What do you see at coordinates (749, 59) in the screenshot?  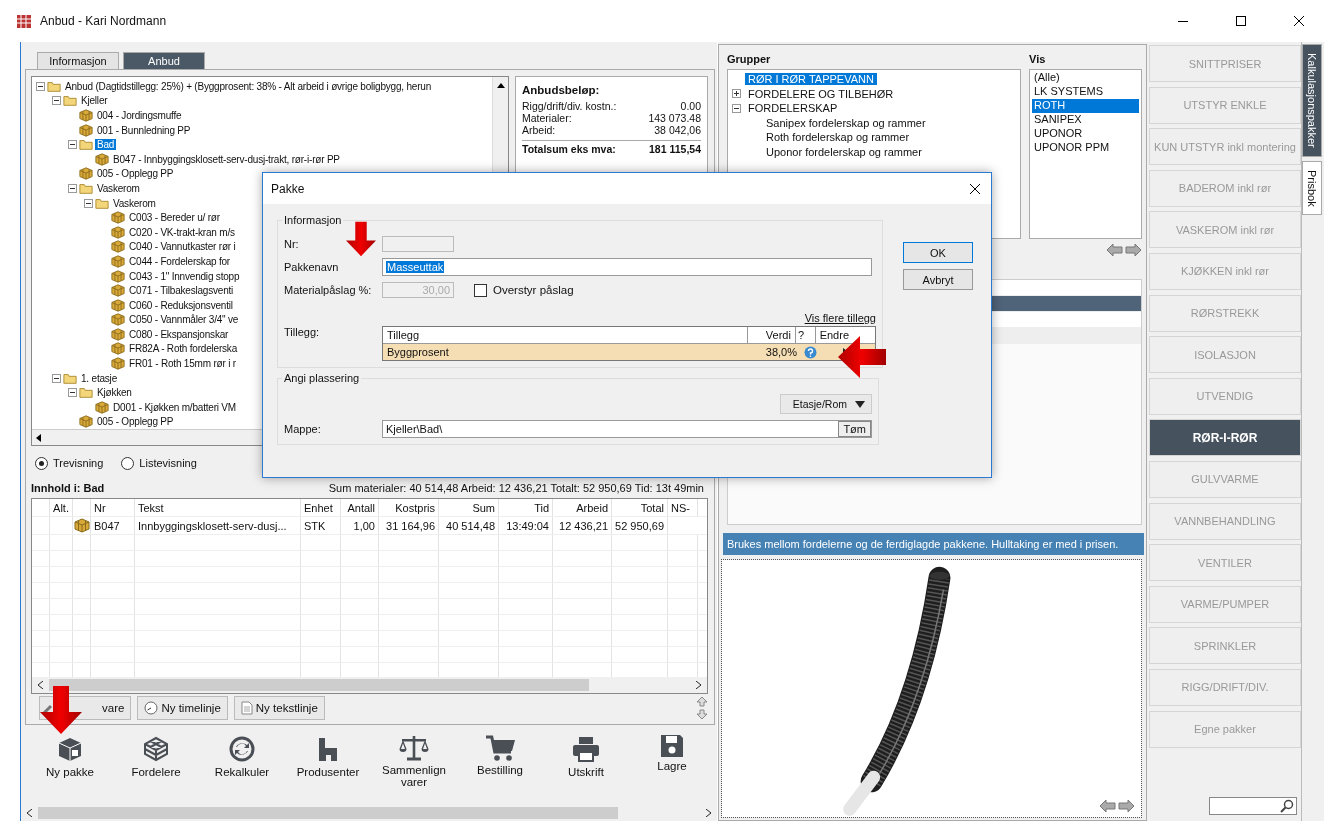 I see `section-title: Grupper` at bounding box center [749, 59].